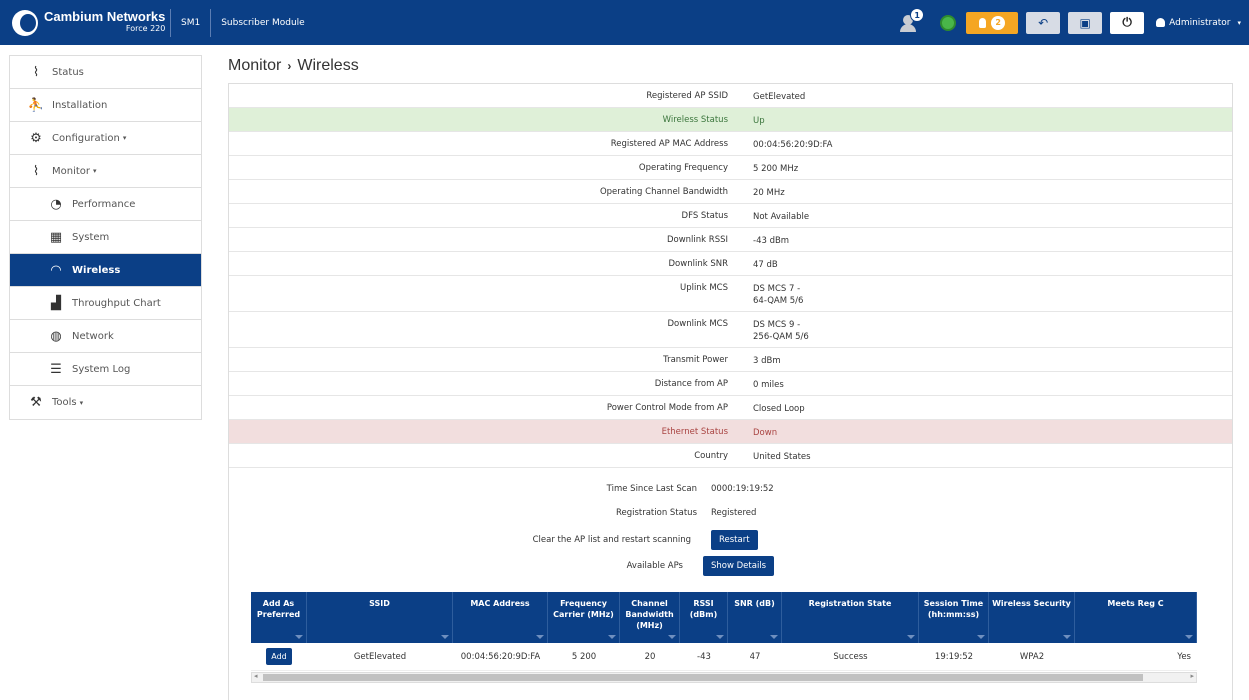 The height and width of the screenshot is (700, 1249). Describe the element at coordinates (80, 105) in the screenshot. I see `sidebar-item-label: Installation` at that location.